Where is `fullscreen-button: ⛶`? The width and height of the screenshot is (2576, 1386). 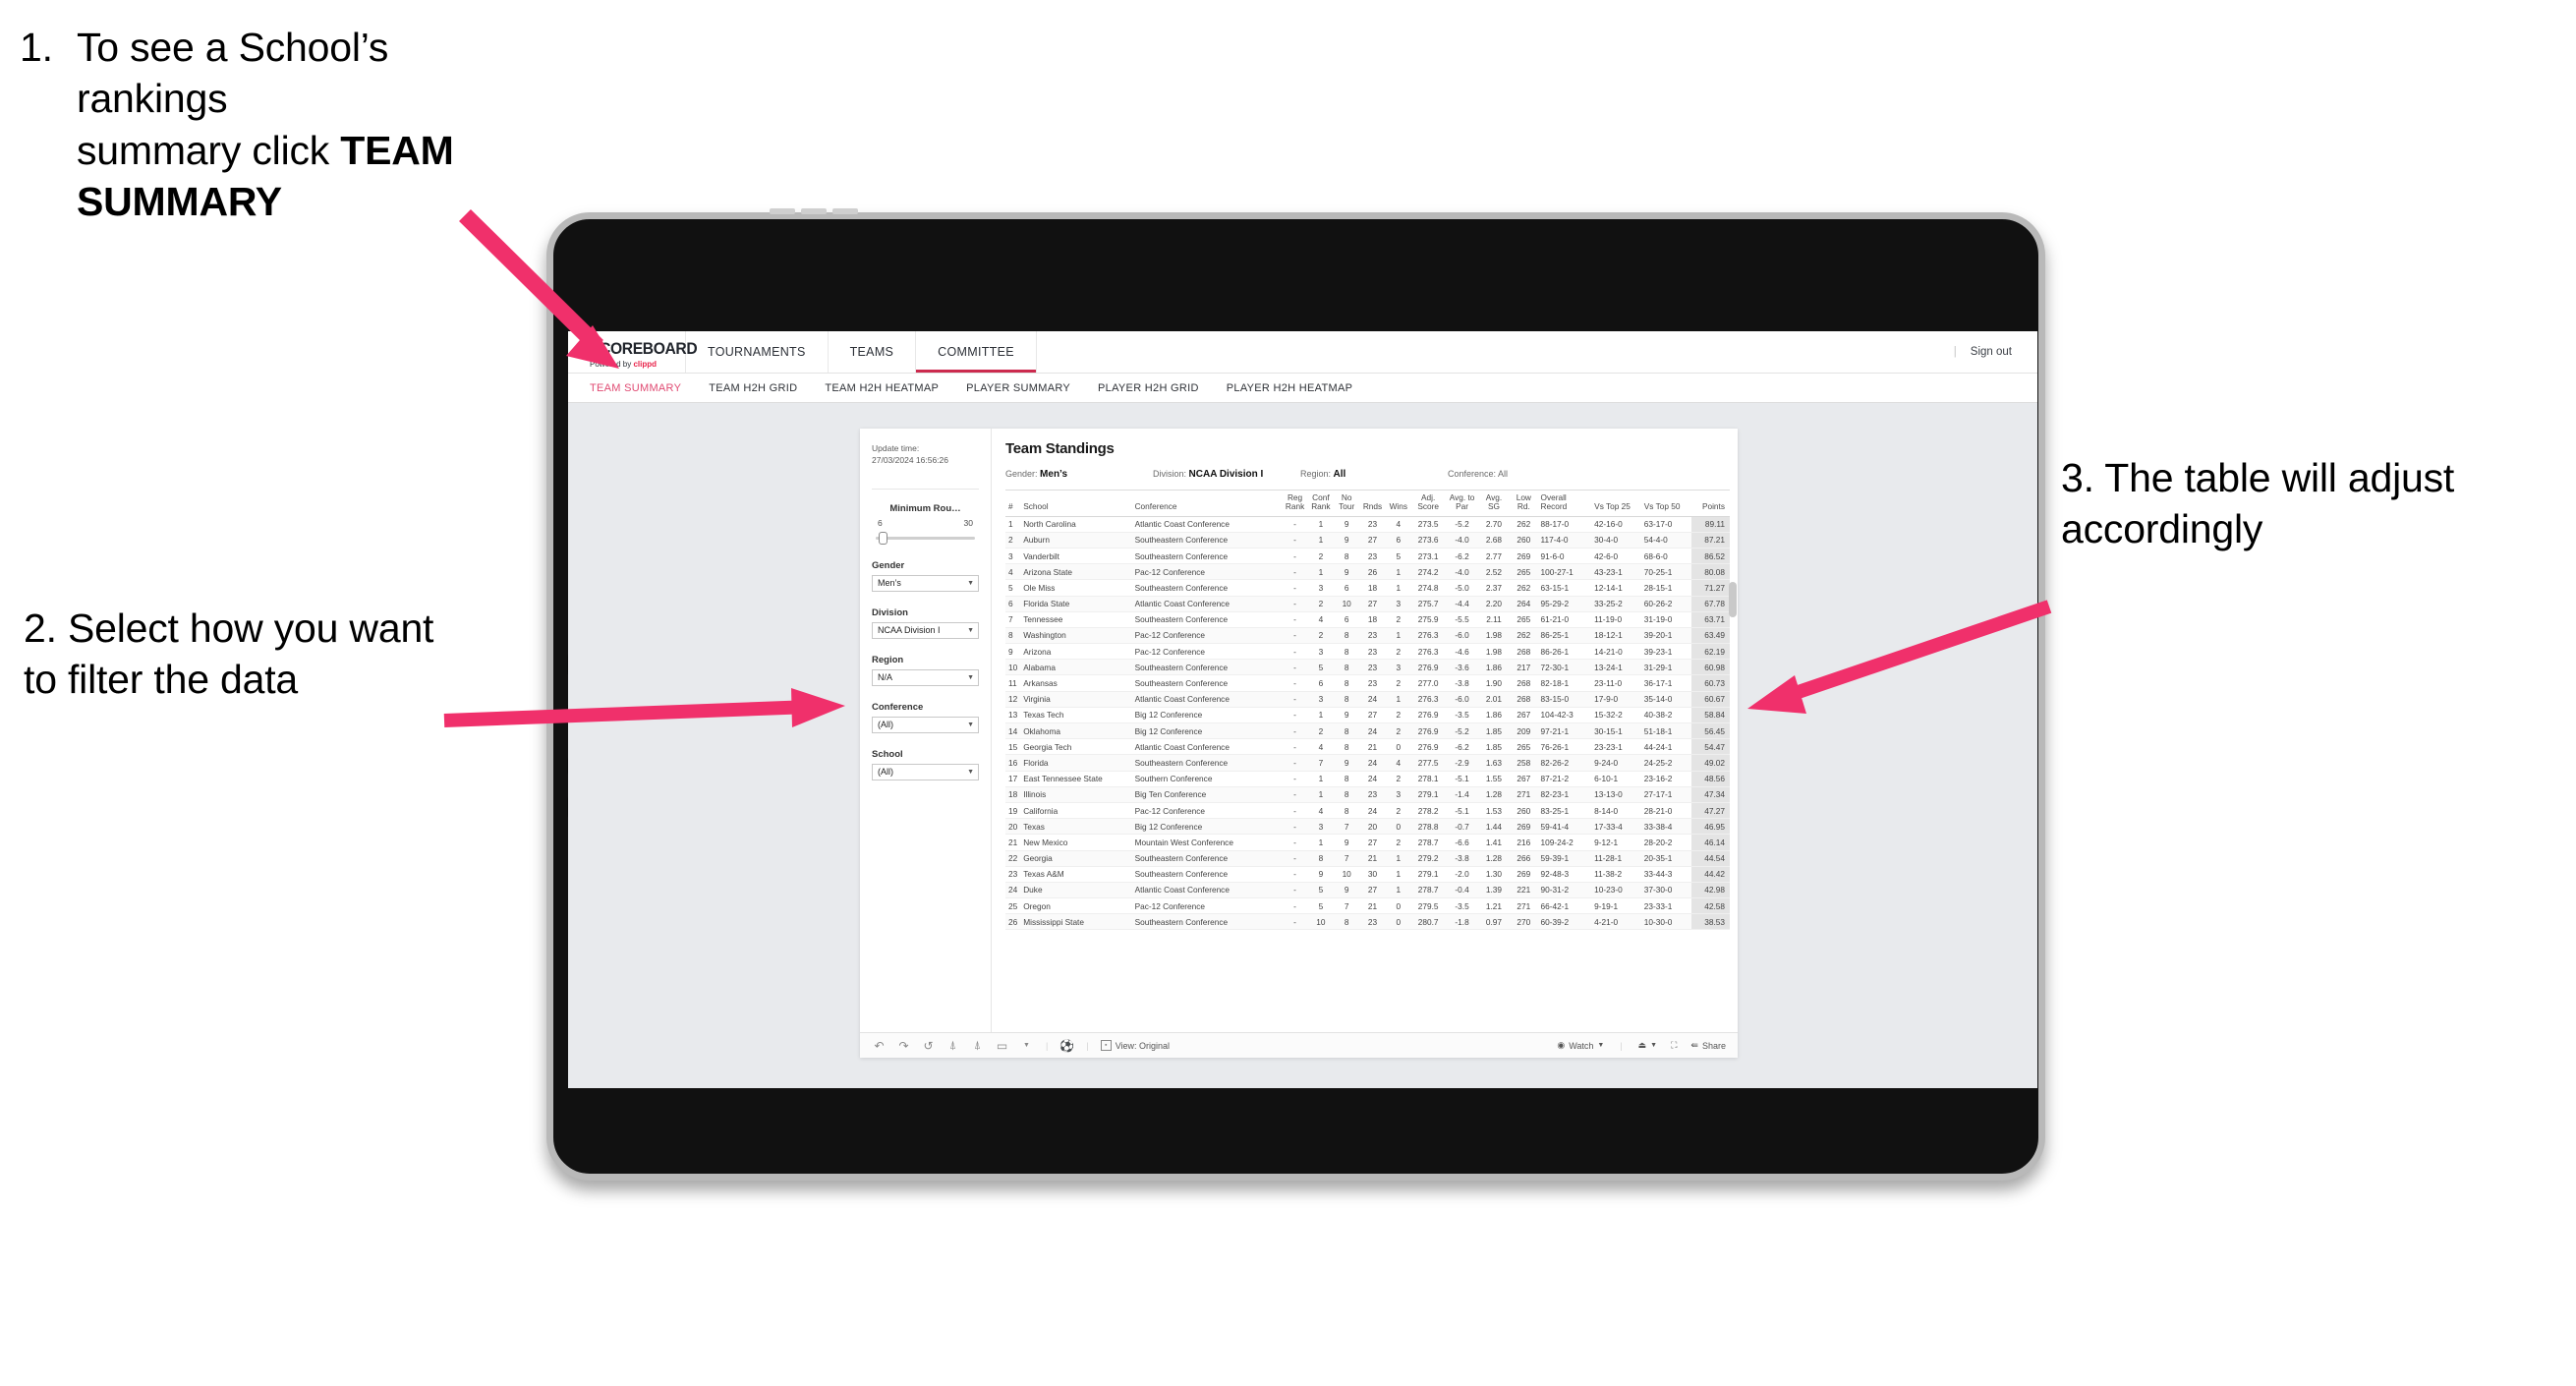
fullscreen-button: ⛶ is located at coordinates (1674, 1045).